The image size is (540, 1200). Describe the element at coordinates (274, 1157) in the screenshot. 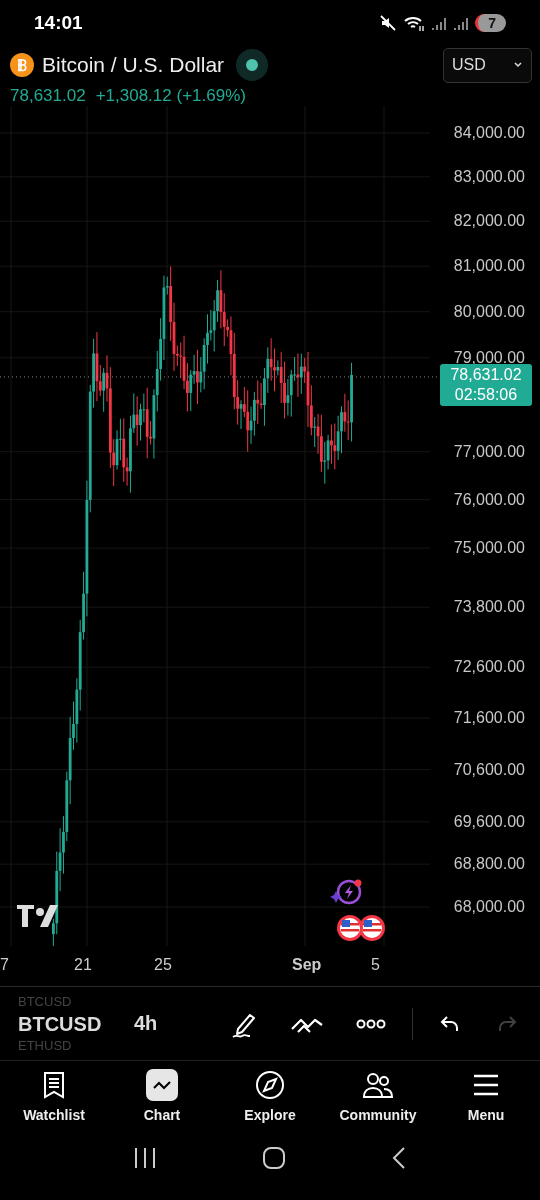

I see `home-icon` at that location.